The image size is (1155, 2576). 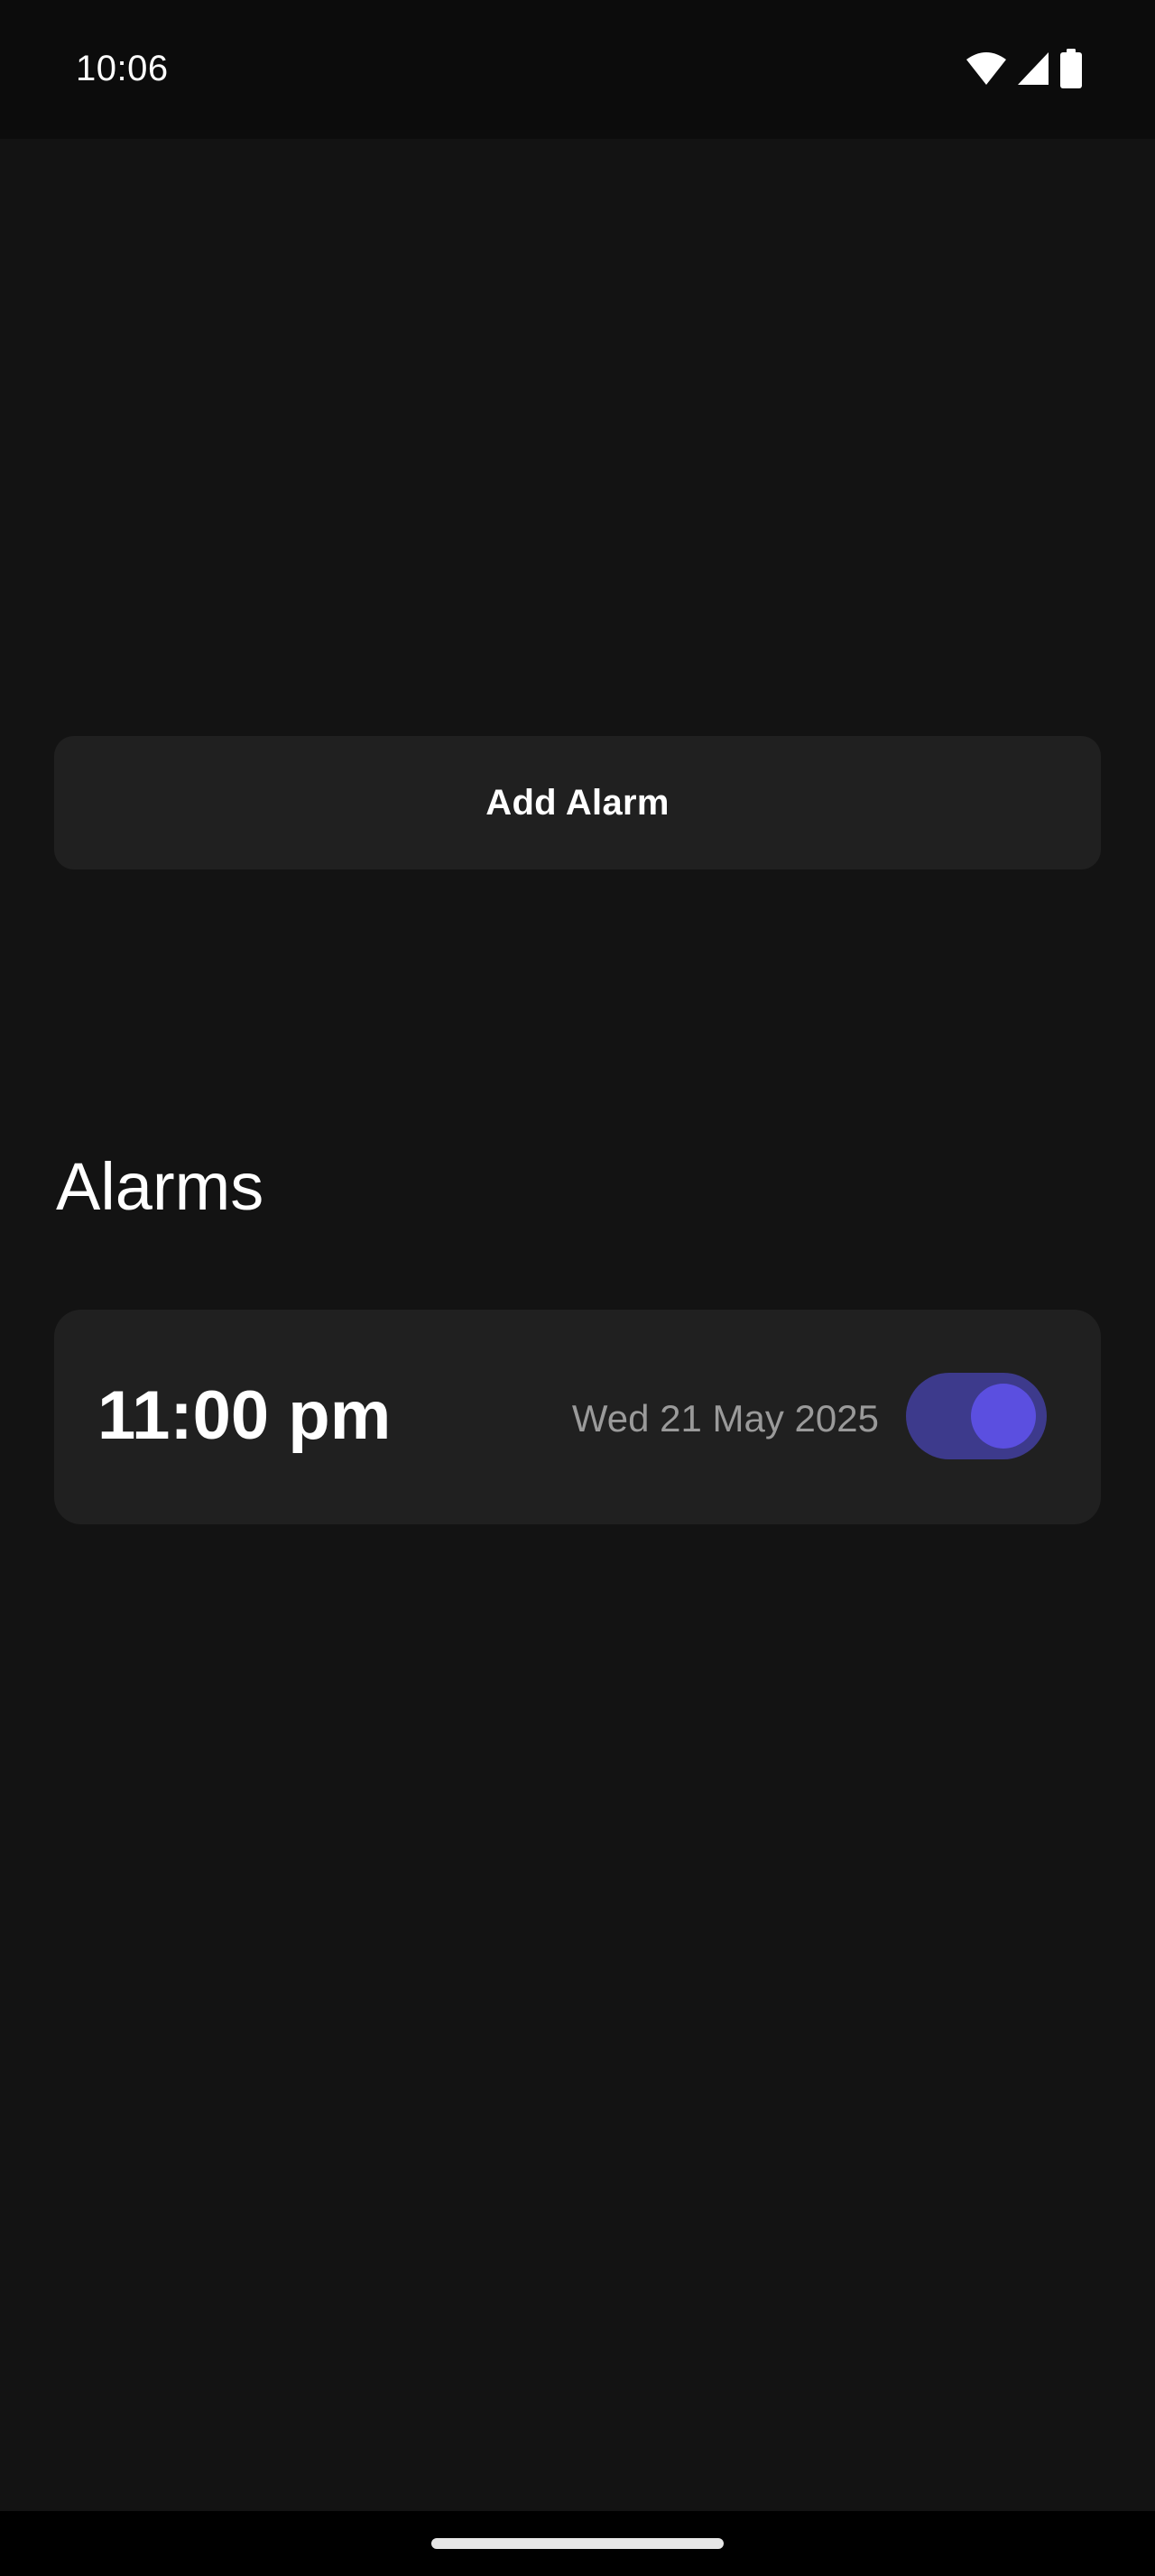 What do you see at coordinates (987, 69) in the screenshot?
I see `wifi-icon` at bounding box center [987, 69].